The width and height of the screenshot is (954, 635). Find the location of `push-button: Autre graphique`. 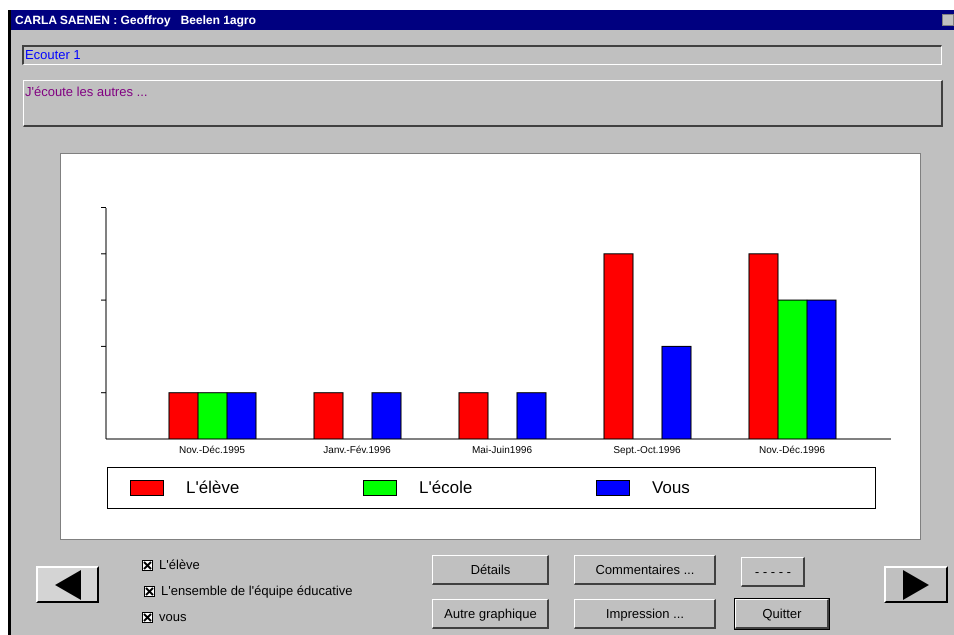

push-button: Autre graphique is located at coordinates (491, 614).